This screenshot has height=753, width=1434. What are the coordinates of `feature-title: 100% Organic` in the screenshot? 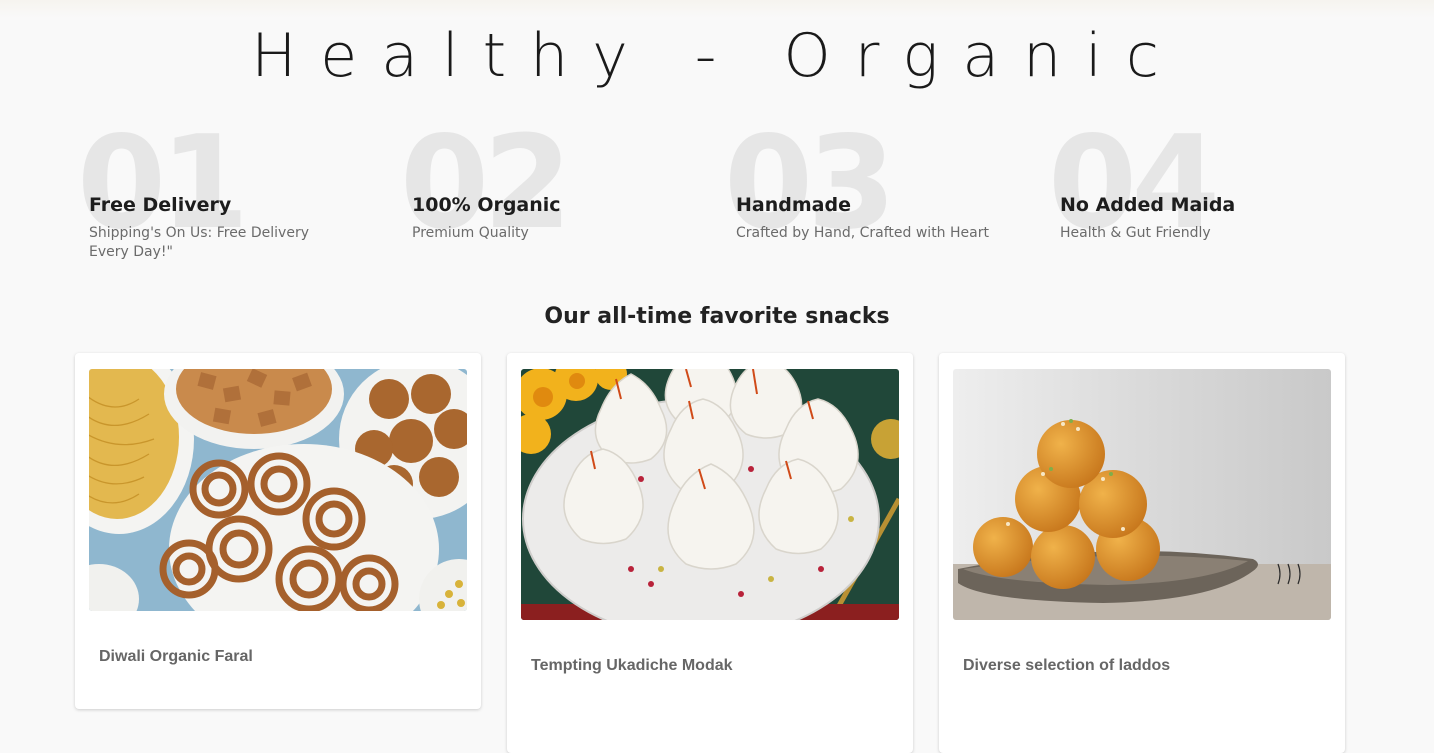 It's located at (486, 205).